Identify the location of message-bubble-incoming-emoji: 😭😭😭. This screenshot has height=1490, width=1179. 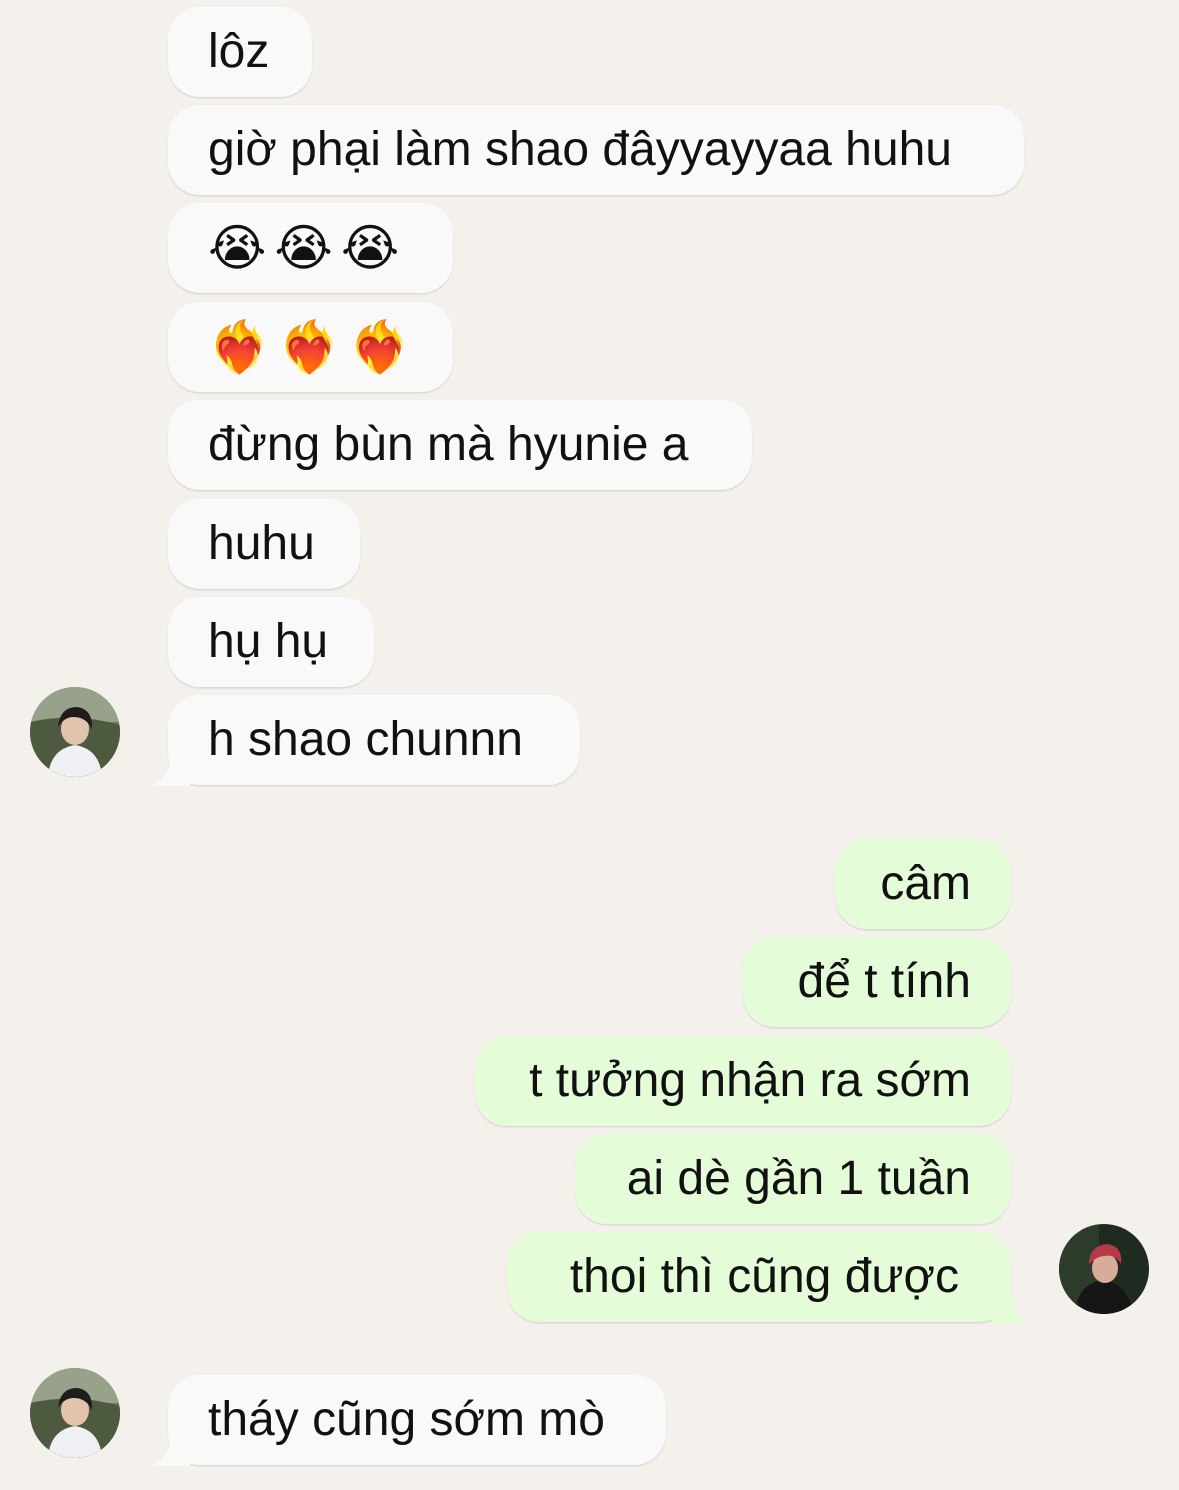
(310, 248).